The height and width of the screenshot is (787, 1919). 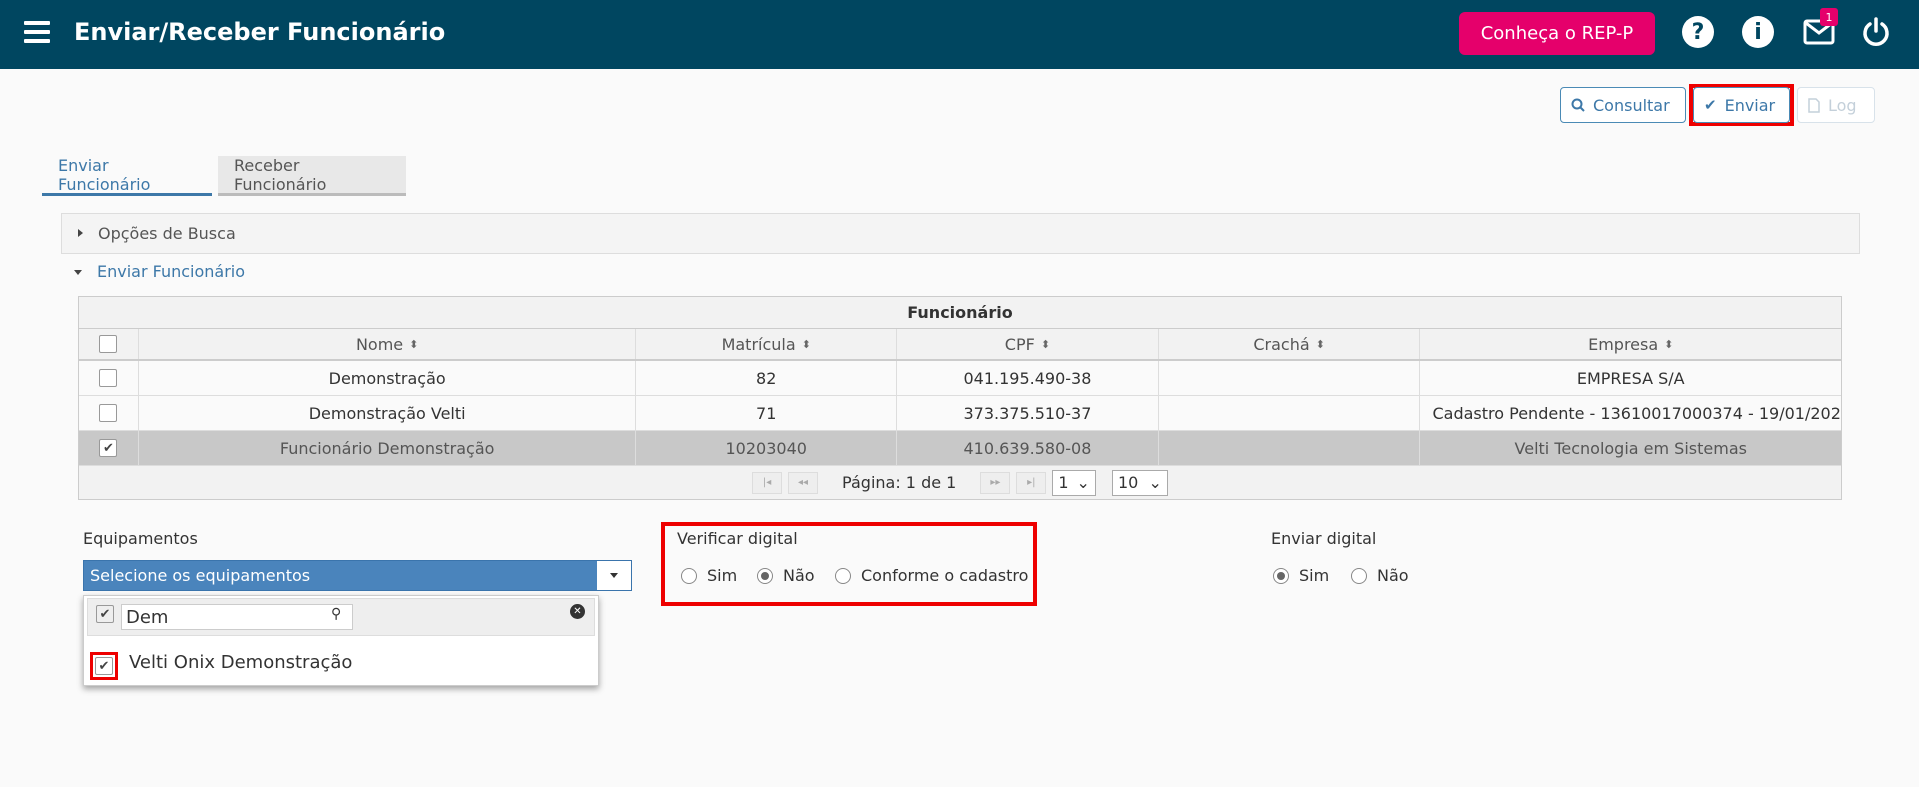 I want to click on equipment-filter-input: Dem, so click(x=237, y=617).